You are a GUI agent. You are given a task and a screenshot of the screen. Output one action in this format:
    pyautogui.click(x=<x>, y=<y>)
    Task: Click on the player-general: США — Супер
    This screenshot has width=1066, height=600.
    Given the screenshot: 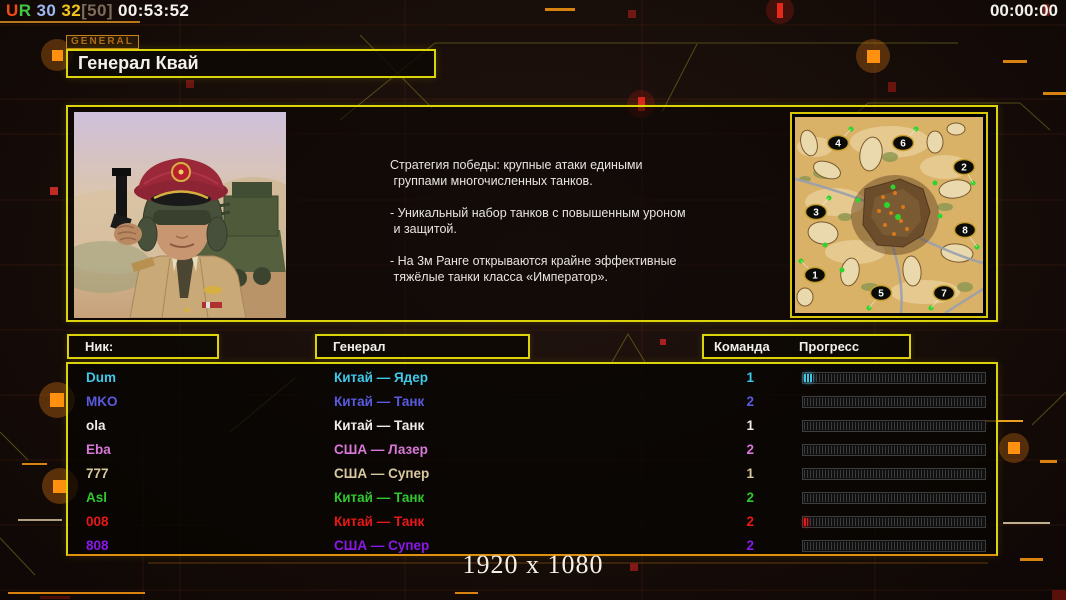 What is the action you would take?
    pyautogui.click(x=382, y=473)
    